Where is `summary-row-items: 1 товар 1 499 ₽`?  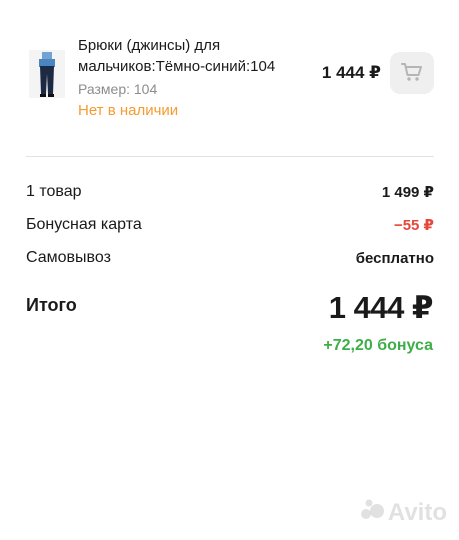 summary-row-items: 1 товар 1 499 ₽ is located at coordinates (230, 192).